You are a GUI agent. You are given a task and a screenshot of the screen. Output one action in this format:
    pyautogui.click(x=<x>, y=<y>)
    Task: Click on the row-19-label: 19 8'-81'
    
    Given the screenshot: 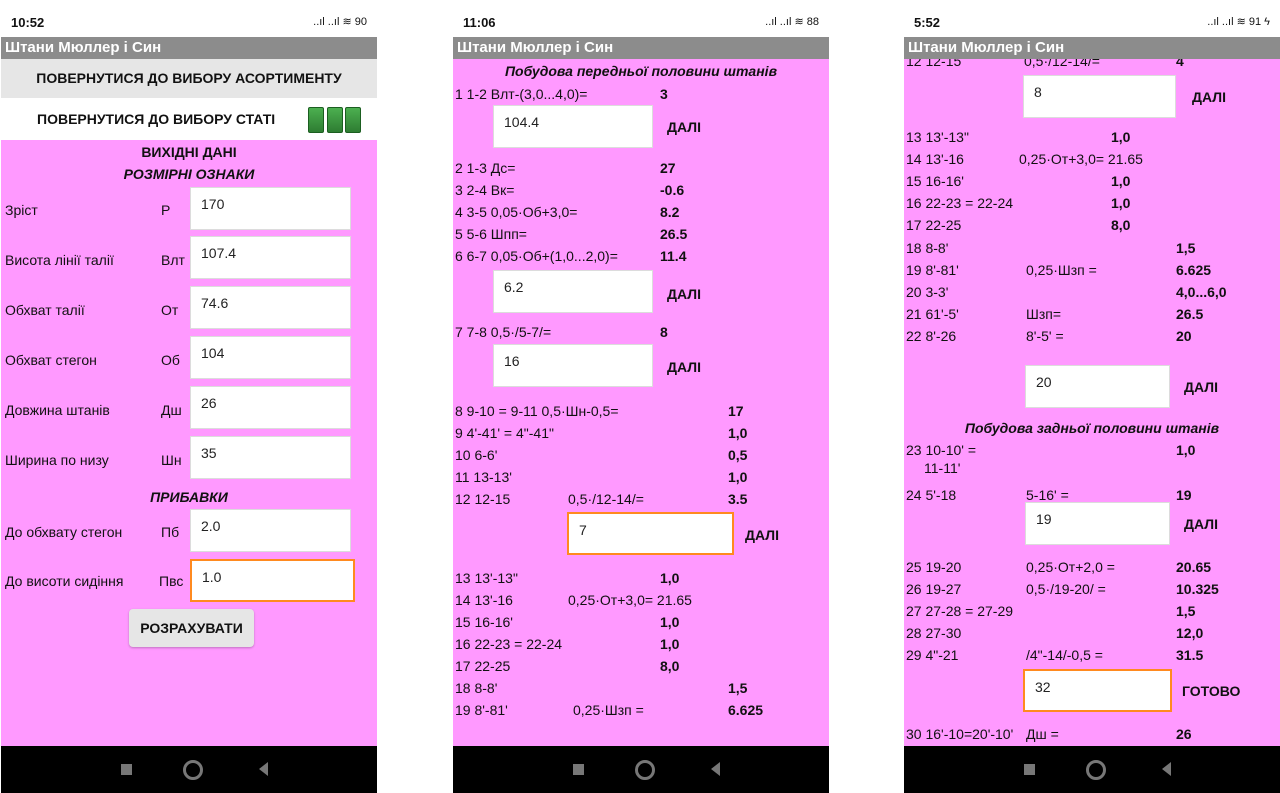 What is the action you would take?
    pyautogui.click(x=932, y=270)
    